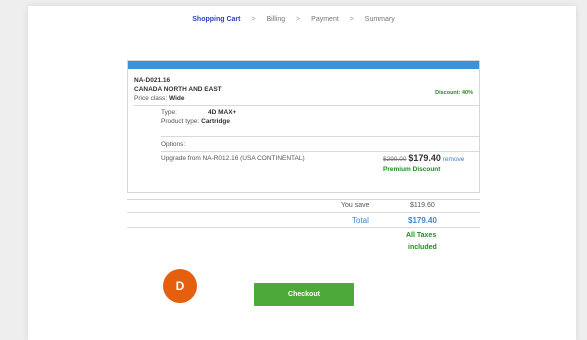  What do you see at coordinates (412, 169) in the screenshot?
I see `premium-discount: Premium Discount` at bounding box center [412, 169].